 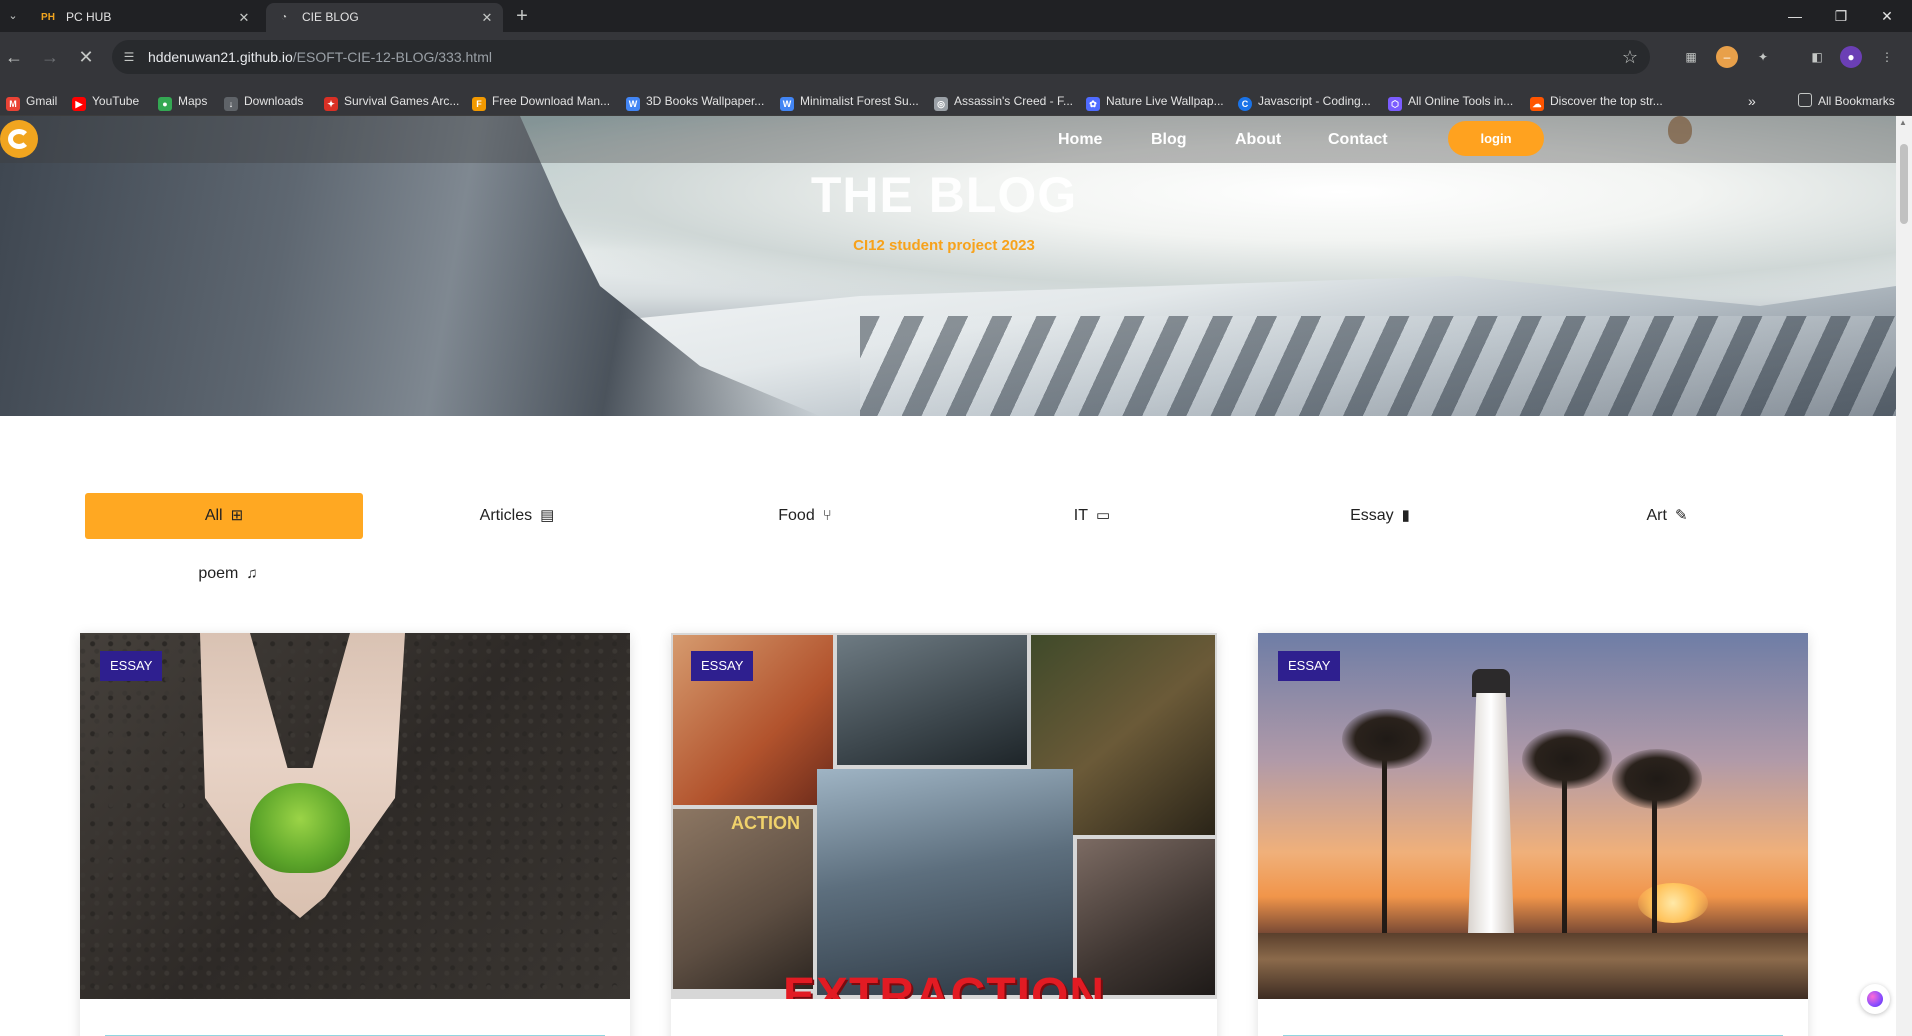 What do you see at coordinates (1496, 138) in the screenshot?
I see `login-button: login` at bounding box center [1496, 138].